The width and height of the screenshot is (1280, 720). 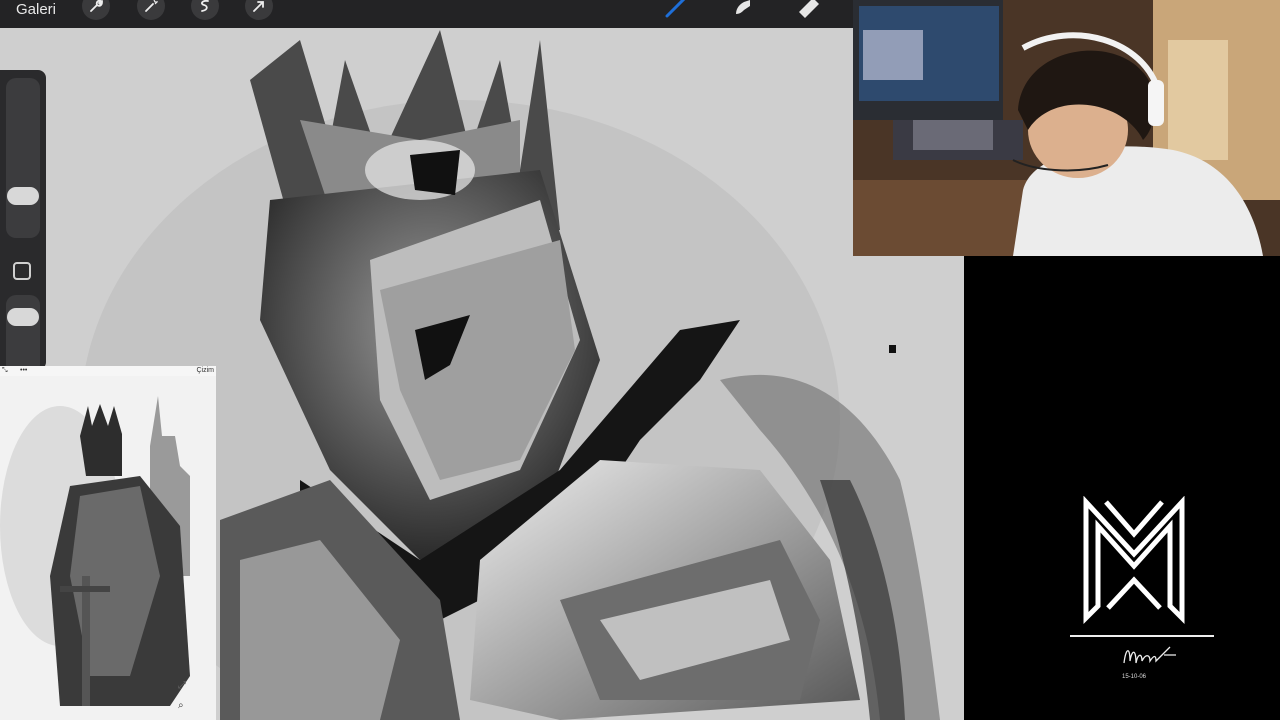 What do you see at coordinates (676, 10) in the screenshot?
I see `brush-icon` at bounding box center [676, 10].